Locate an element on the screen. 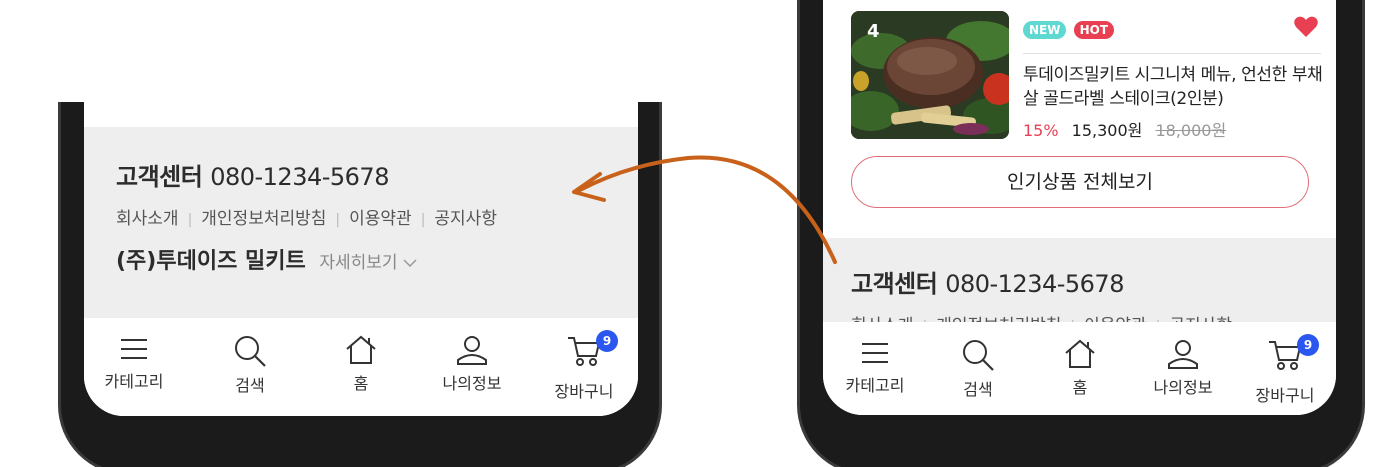 The width and height of the screenshot is (1396, 467). link-company-intro: 회사소개 is located at coordinates (147, 219).